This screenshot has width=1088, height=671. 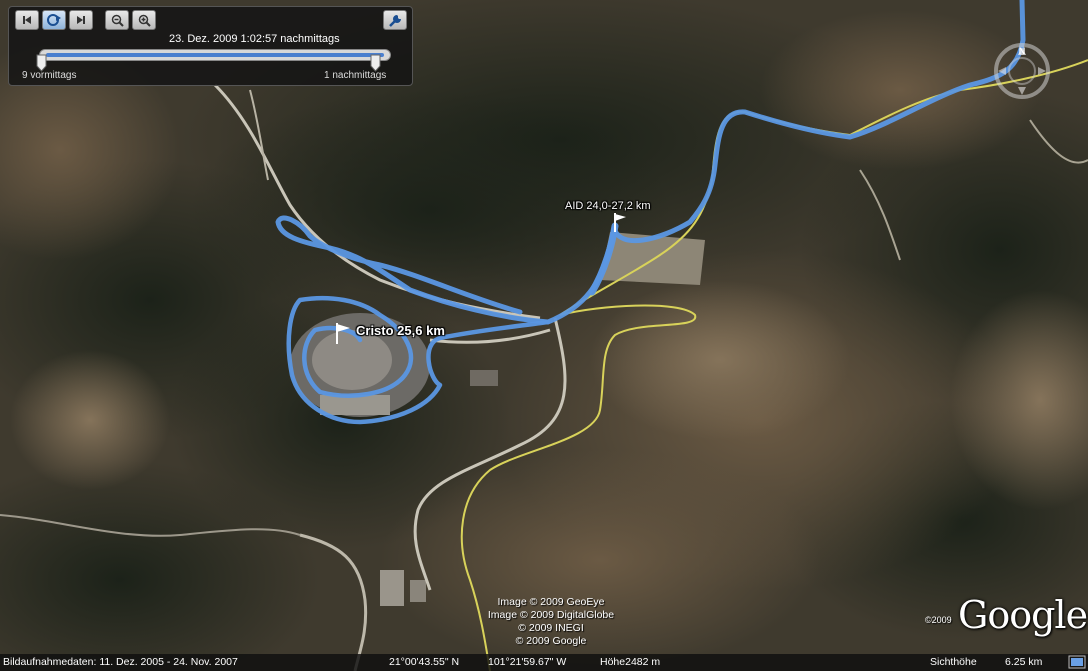 What do you see at coordinates (608, 206) in the screenshot?
I see `aid-station-label: AID 24,0-27,2 km` at bounding box center [608, 206].